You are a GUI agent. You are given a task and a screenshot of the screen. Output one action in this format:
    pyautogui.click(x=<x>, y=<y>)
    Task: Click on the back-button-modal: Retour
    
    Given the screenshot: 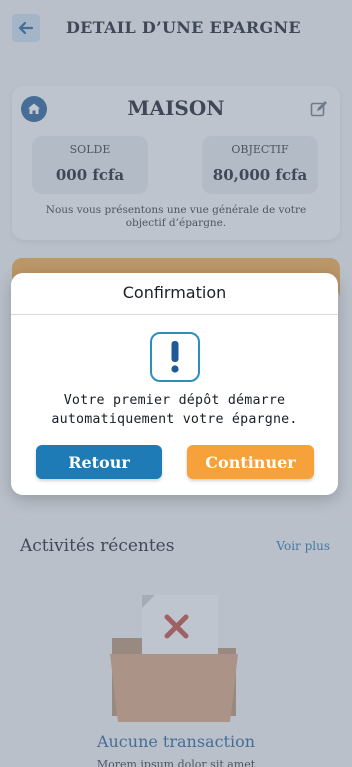 What is the action you would take?
    pyautogui.click(x=99, y=462)
    